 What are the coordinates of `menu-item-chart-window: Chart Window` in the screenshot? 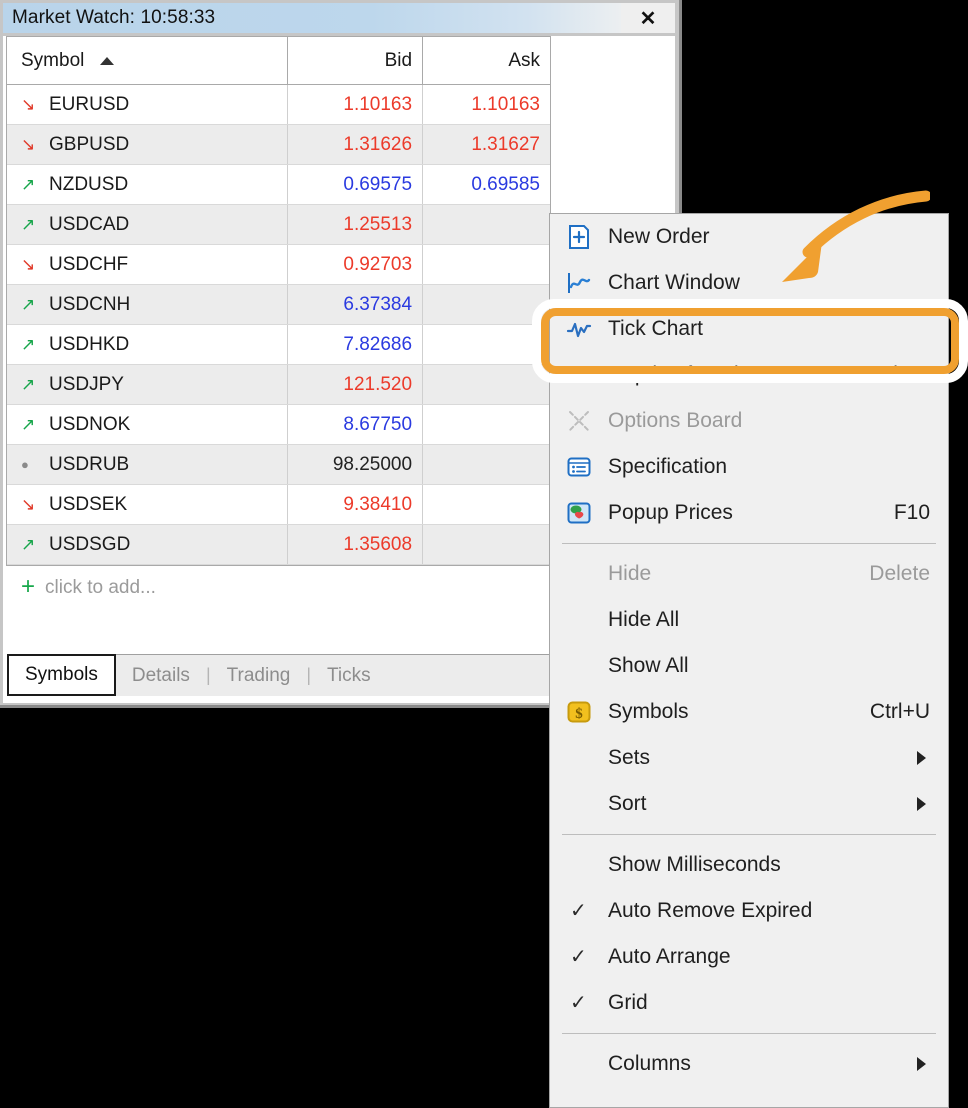 It's located at (749, 283).